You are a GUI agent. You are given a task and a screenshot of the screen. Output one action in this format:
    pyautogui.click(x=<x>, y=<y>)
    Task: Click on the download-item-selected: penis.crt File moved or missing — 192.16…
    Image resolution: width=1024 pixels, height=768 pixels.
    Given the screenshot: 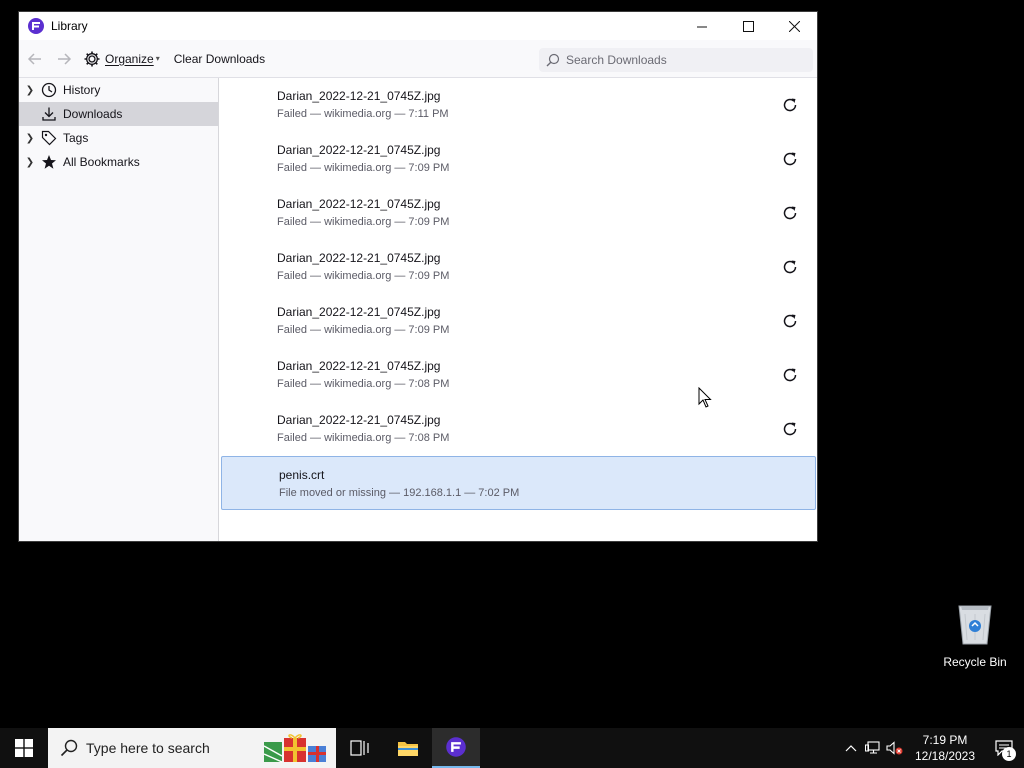 What is the action you would take?
    pyautogui.click(x=518, y=483)
    